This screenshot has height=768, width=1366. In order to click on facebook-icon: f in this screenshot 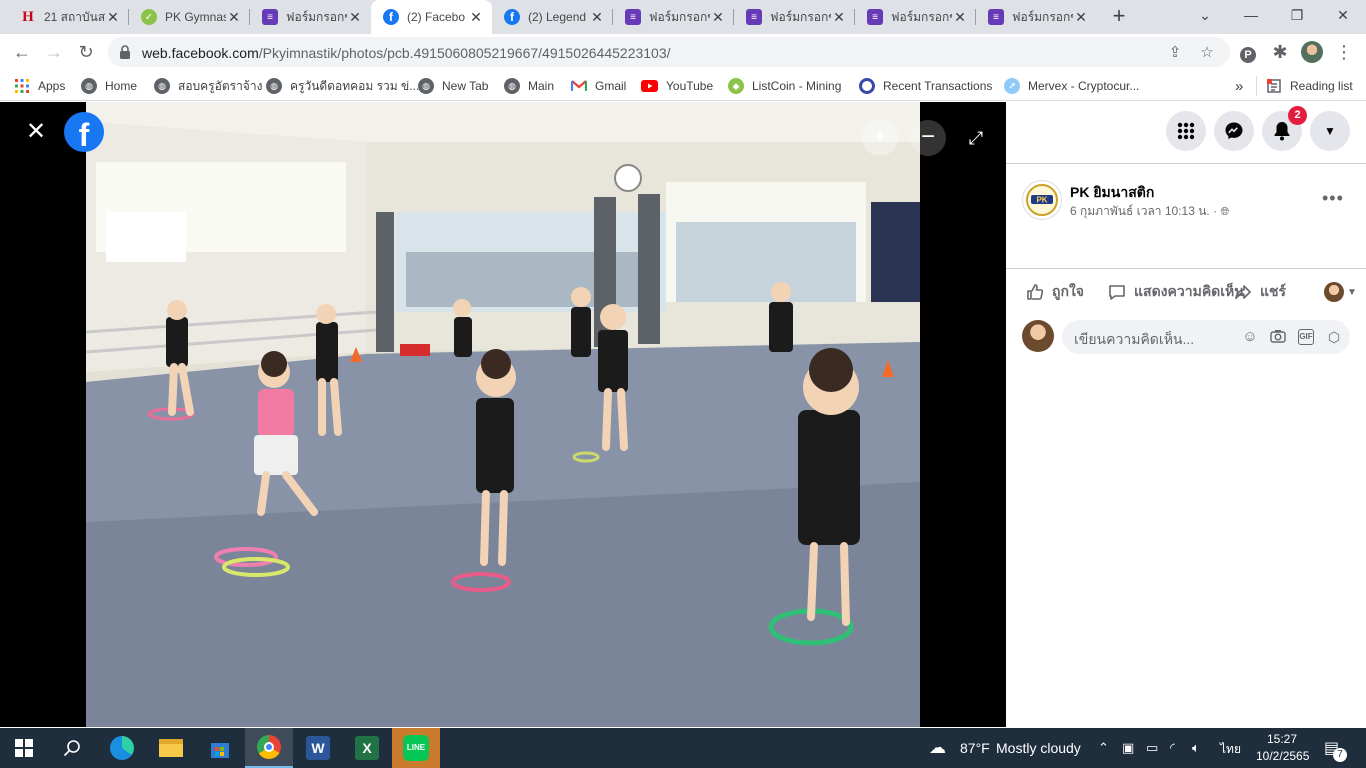, I will do `click(391, 17)`.